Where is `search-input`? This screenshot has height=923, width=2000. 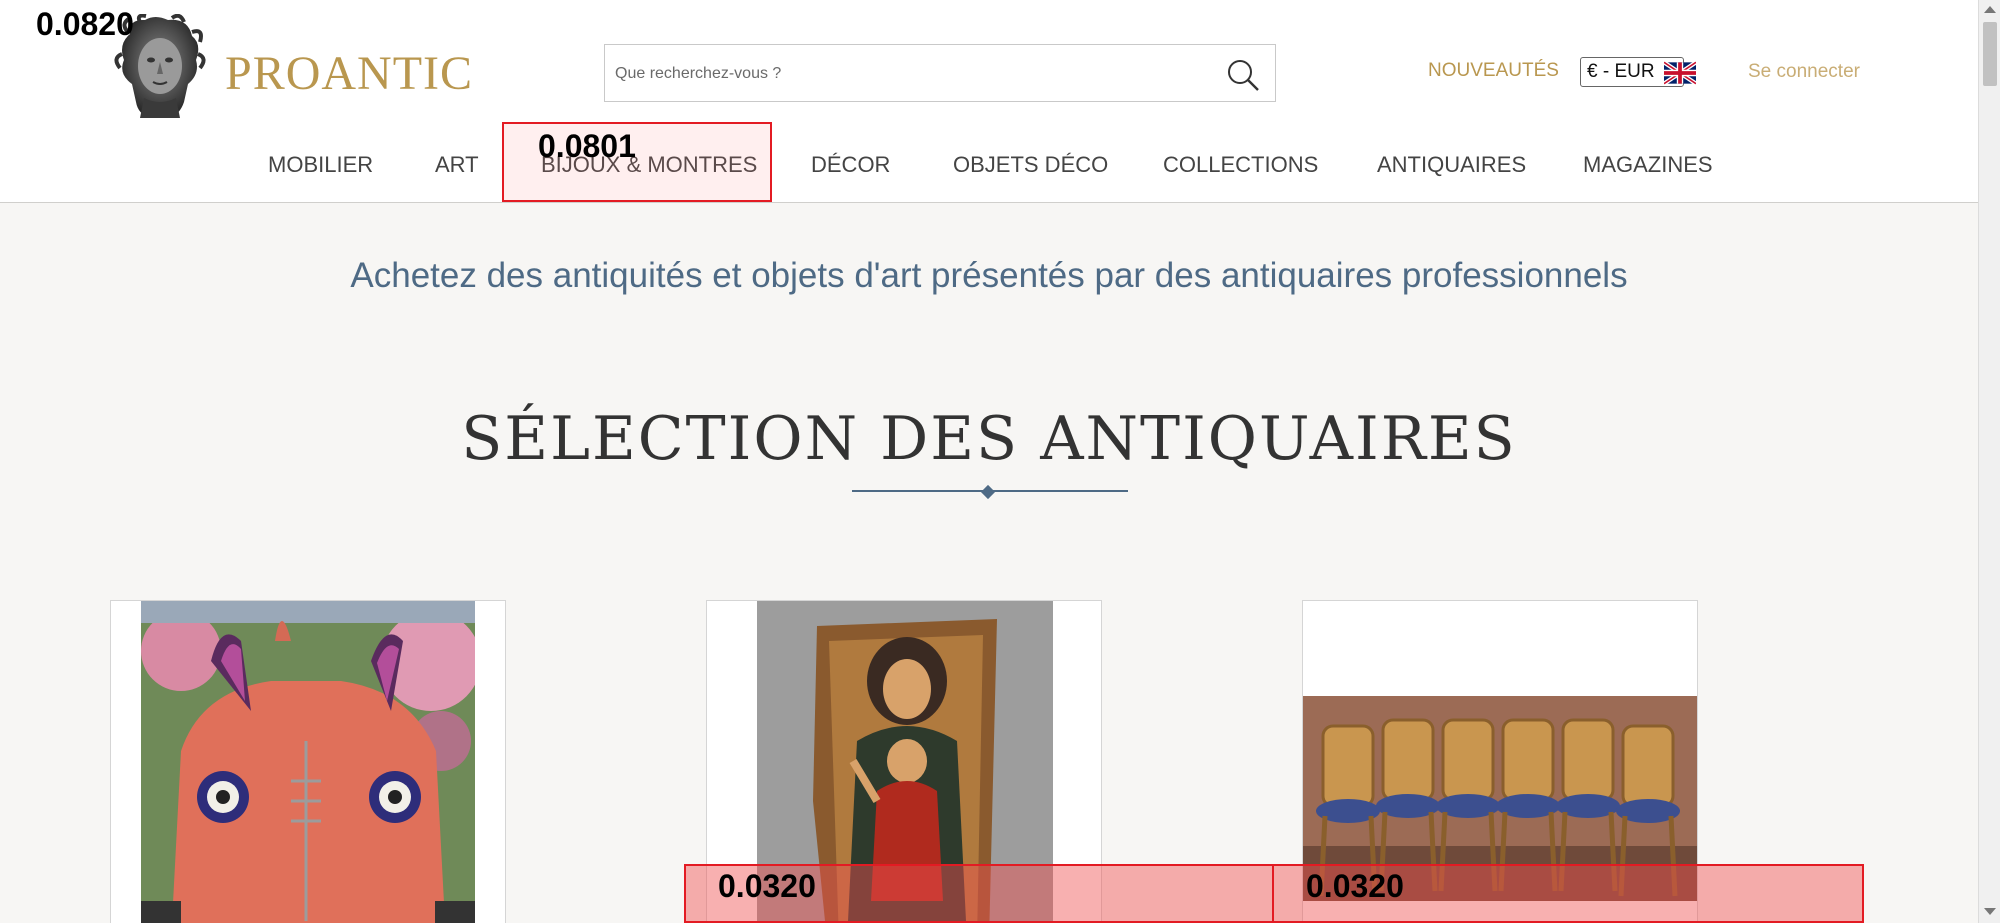
search-input is located at coordinates (910, 74).